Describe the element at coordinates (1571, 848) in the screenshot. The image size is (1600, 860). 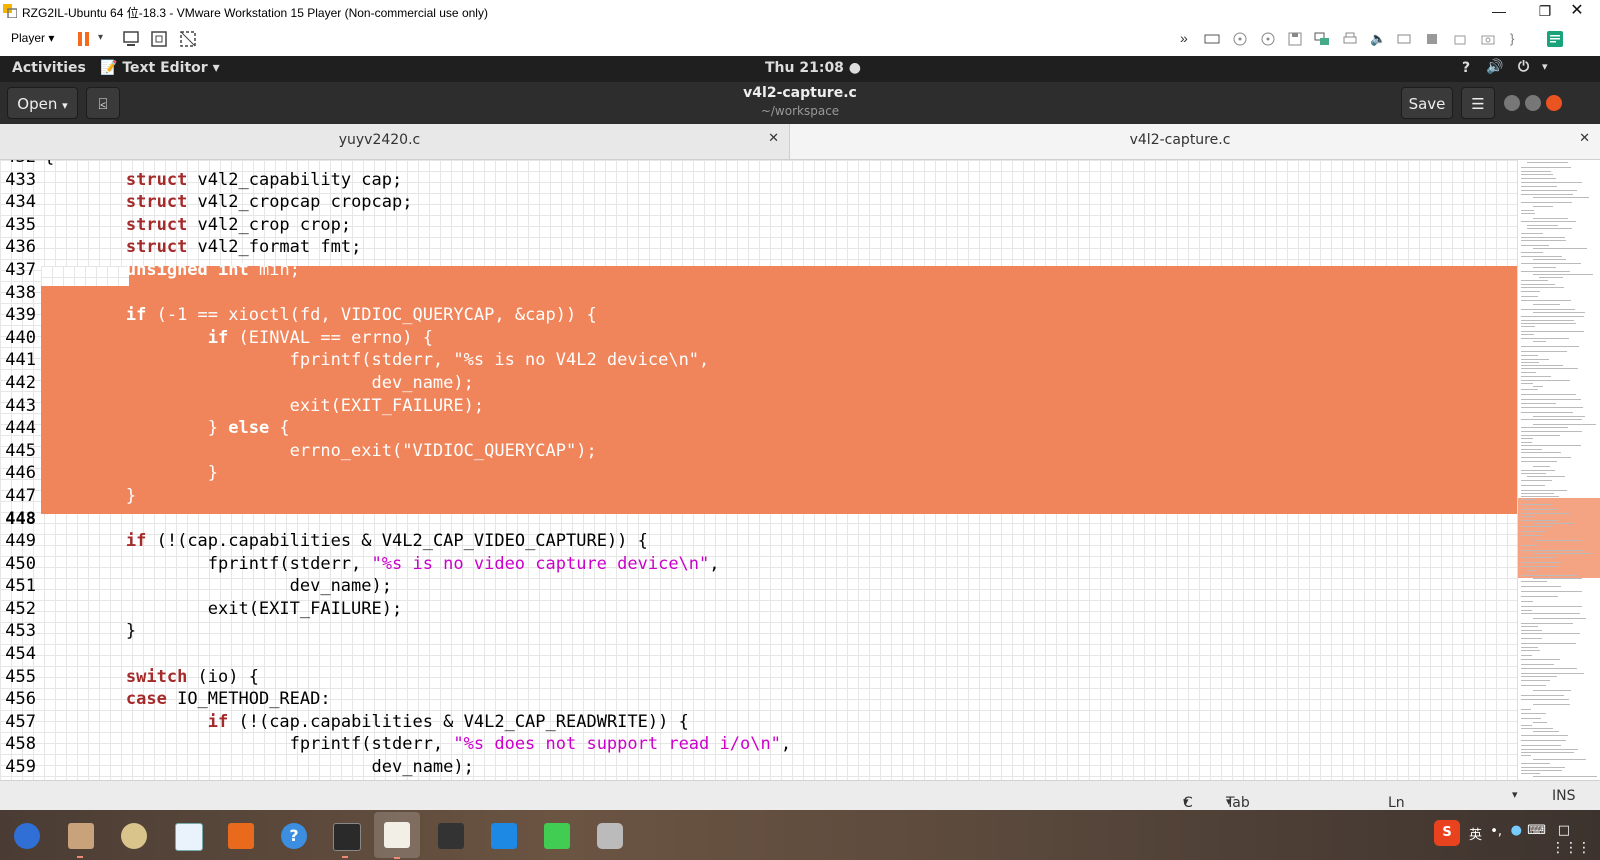
I see `grid-menu-icon: ⋮⋮⋮` at that location.